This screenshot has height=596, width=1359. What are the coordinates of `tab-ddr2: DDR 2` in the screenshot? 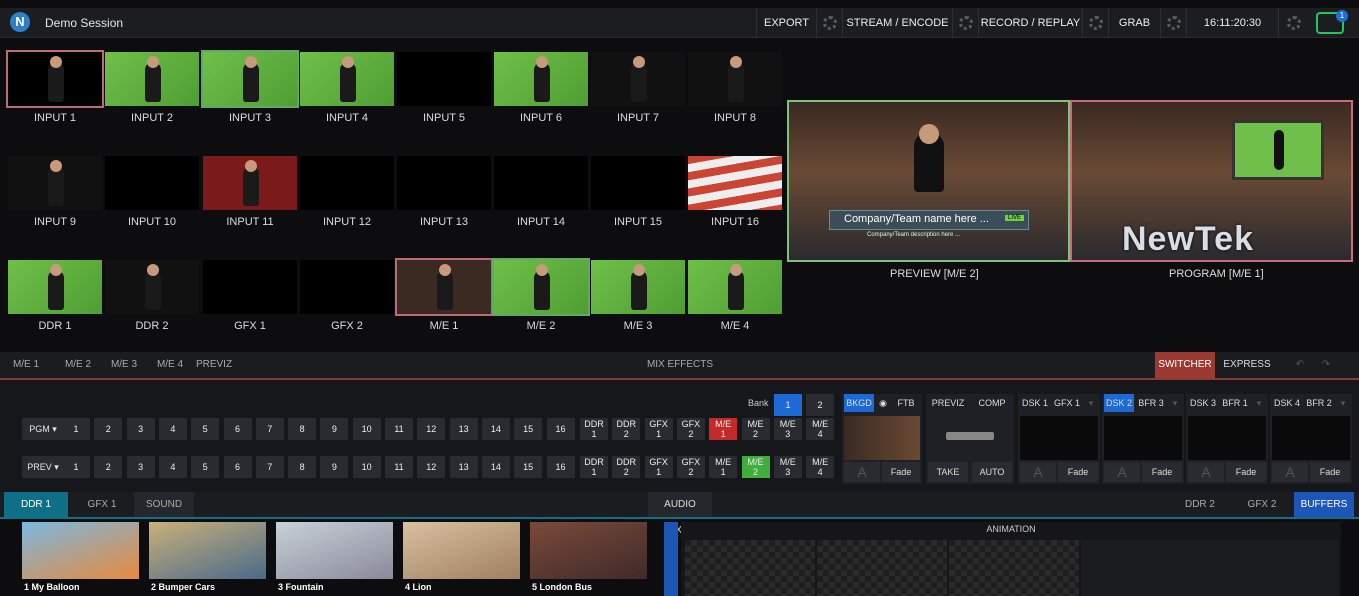 It's located at (1200, 505).